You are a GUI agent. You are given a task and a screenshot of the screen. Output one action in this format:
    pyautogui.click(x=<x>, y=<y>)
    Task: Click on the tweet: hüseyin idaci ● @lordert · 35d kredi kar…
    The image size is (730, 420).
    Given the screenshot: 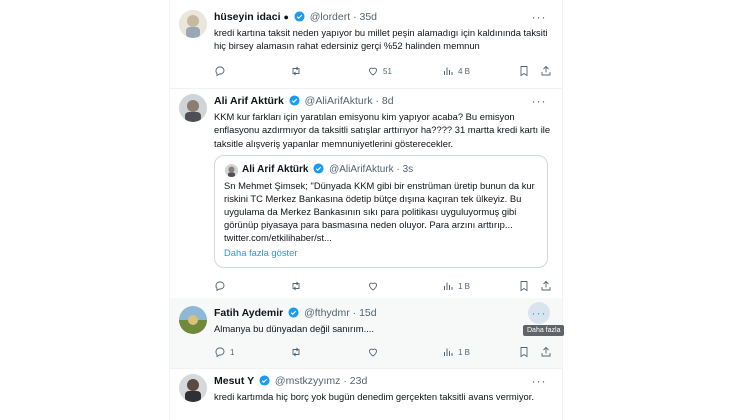 What is the action you would take?
    pyautogui.click(x=366, y=44)
    